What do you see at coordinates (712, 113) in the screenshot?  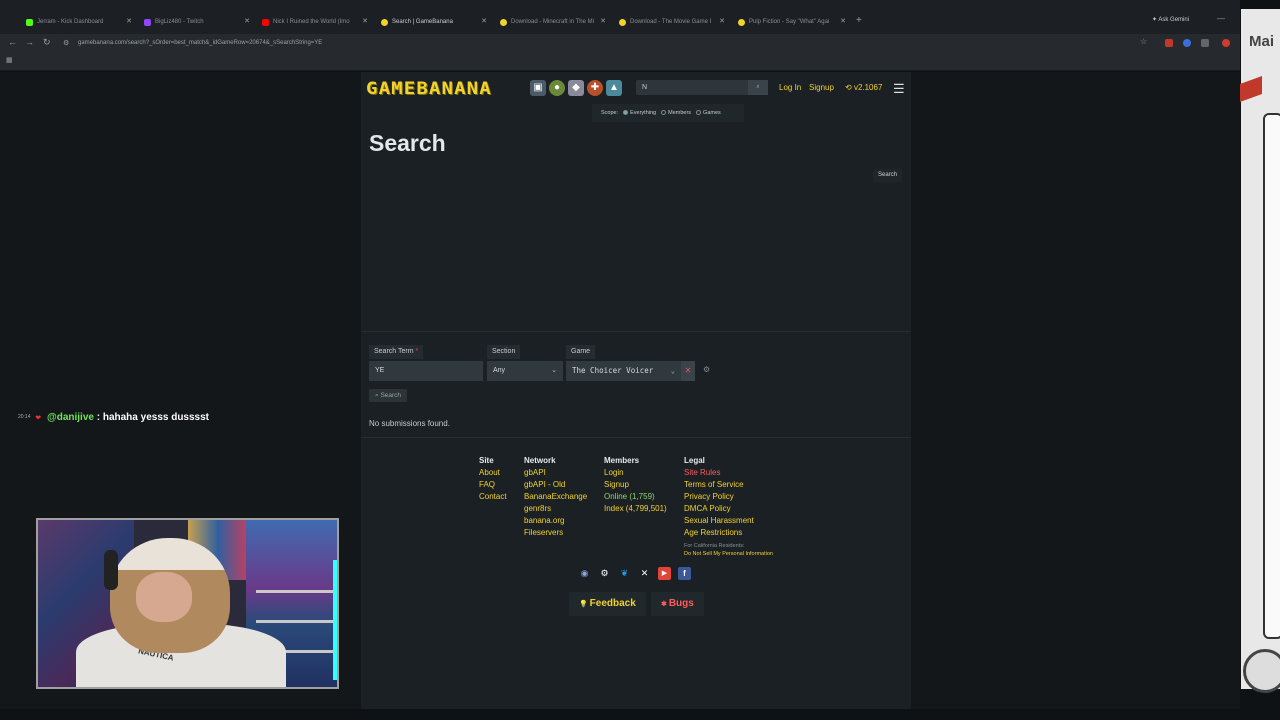 I see `scope-option-label: Games` at bounding box center [712, 113].